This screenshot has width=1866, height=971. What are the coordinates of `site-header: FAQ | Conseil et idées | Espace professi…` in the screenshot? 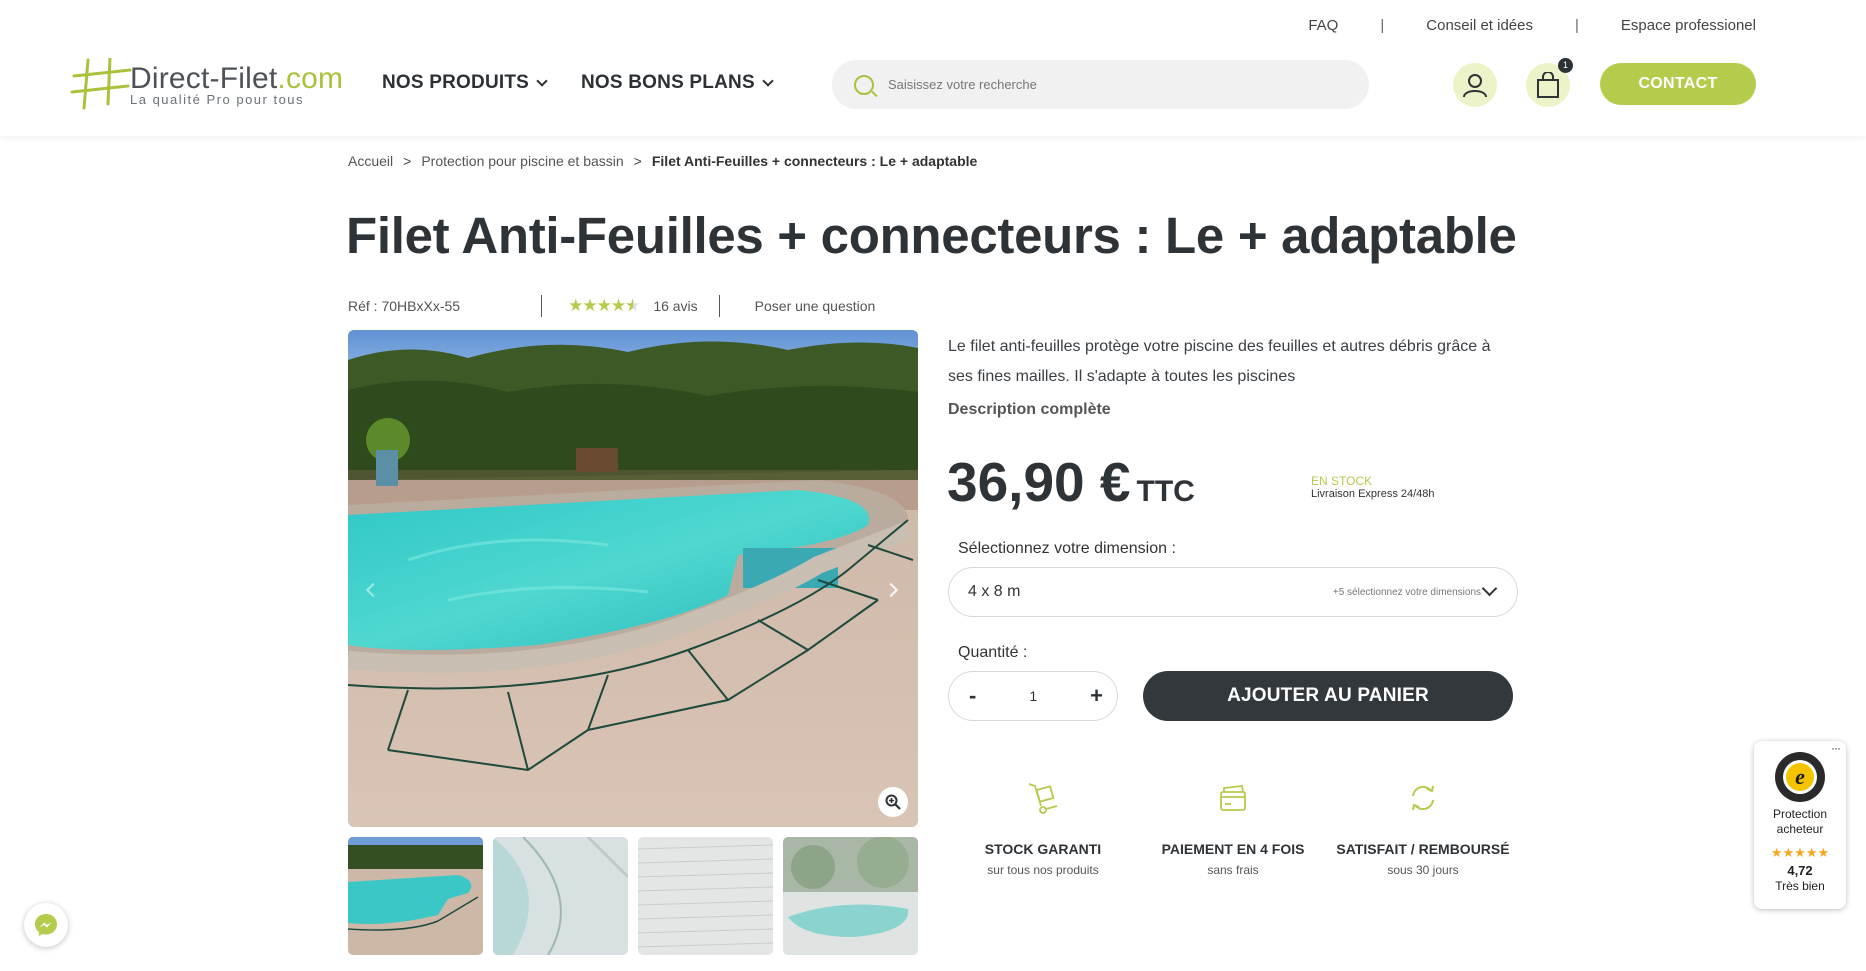 It's located at (933, 68).